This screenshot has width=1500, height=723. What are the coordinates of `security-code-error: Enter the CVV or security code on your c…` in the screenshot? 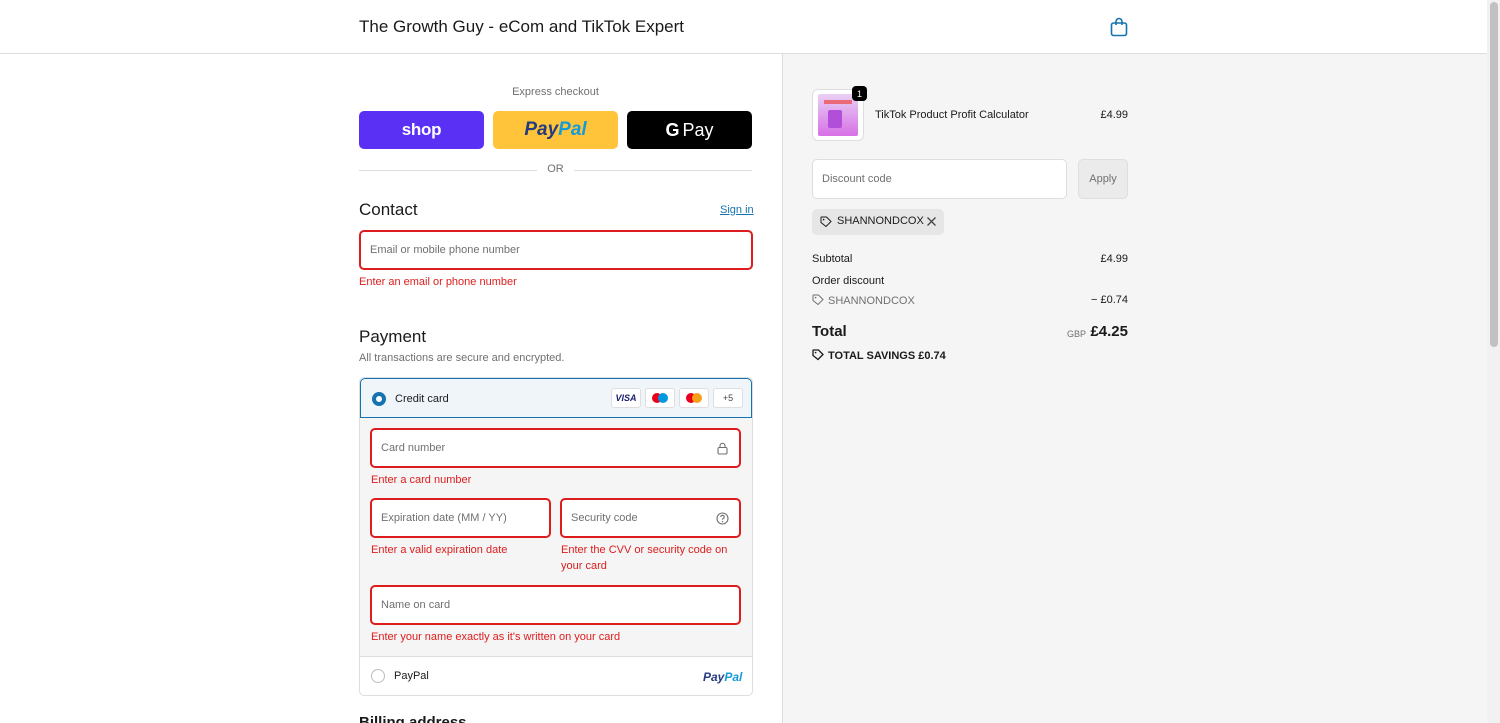 It's located at (644, 558).